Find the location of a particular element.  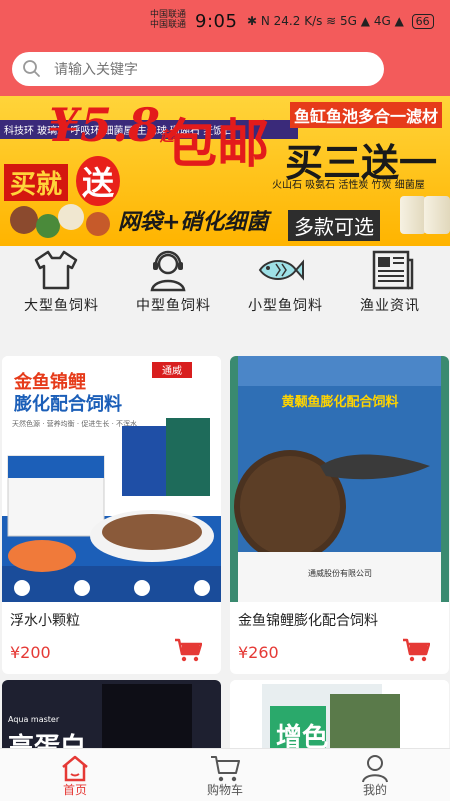

banner-tags-2: 火山石 吸氨石 活性炭 竹炭 细菌屋 is located at coordinates (348, 185).